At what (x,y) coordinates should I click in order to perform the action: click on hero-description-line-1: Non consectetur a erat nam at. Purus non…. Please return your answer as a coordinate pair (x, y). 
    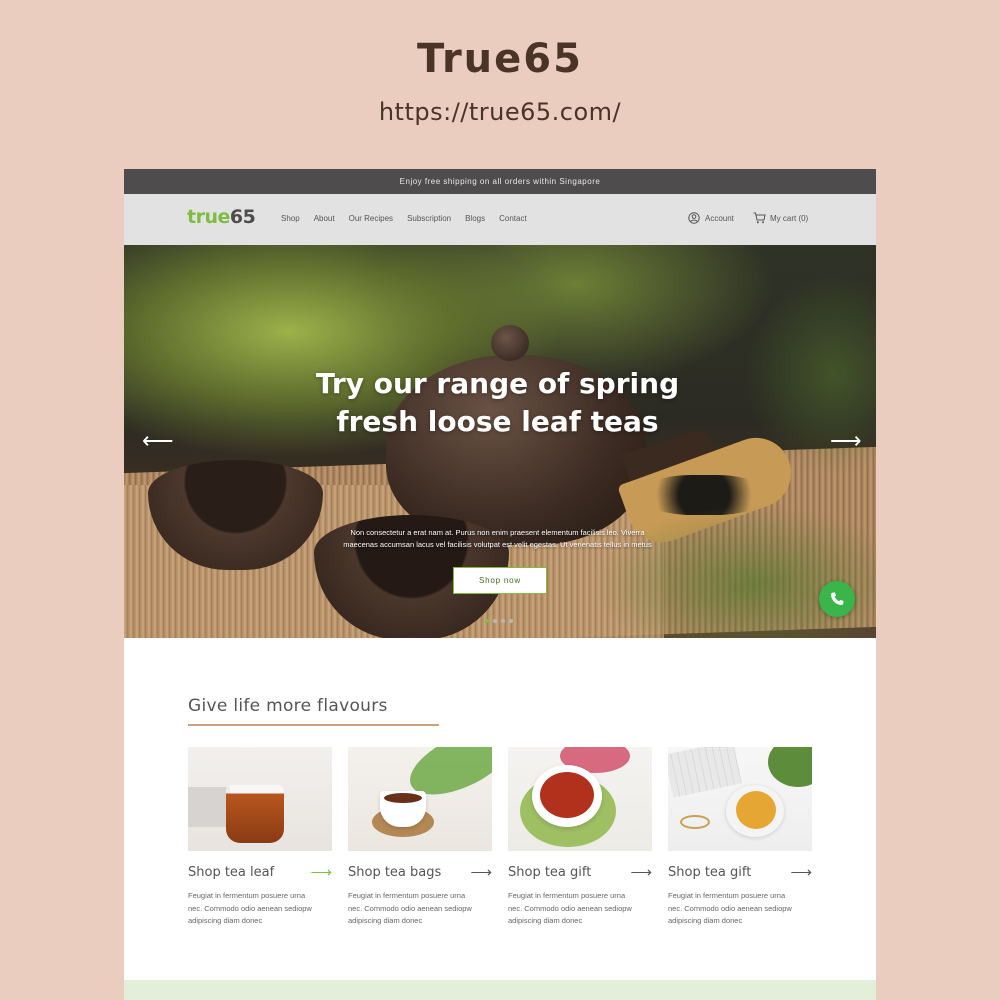
    Looking at the image, I should click on (497, 532).